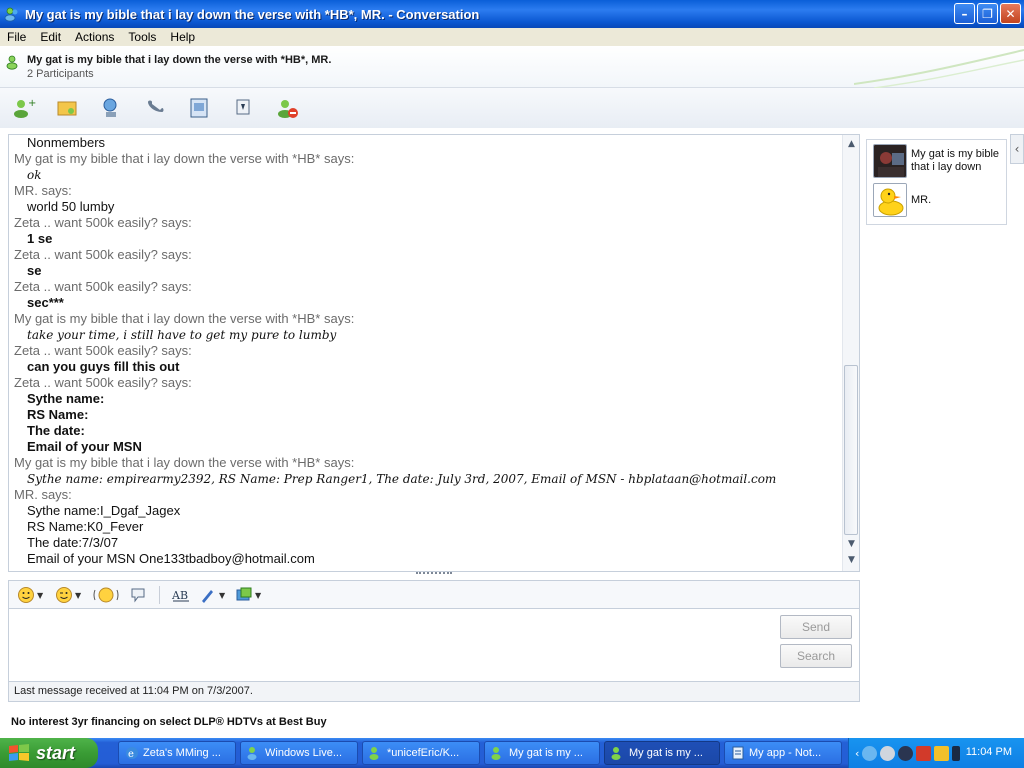 The image size is (1024, 768). I want to click on search-button: Search, so click(816, 656).